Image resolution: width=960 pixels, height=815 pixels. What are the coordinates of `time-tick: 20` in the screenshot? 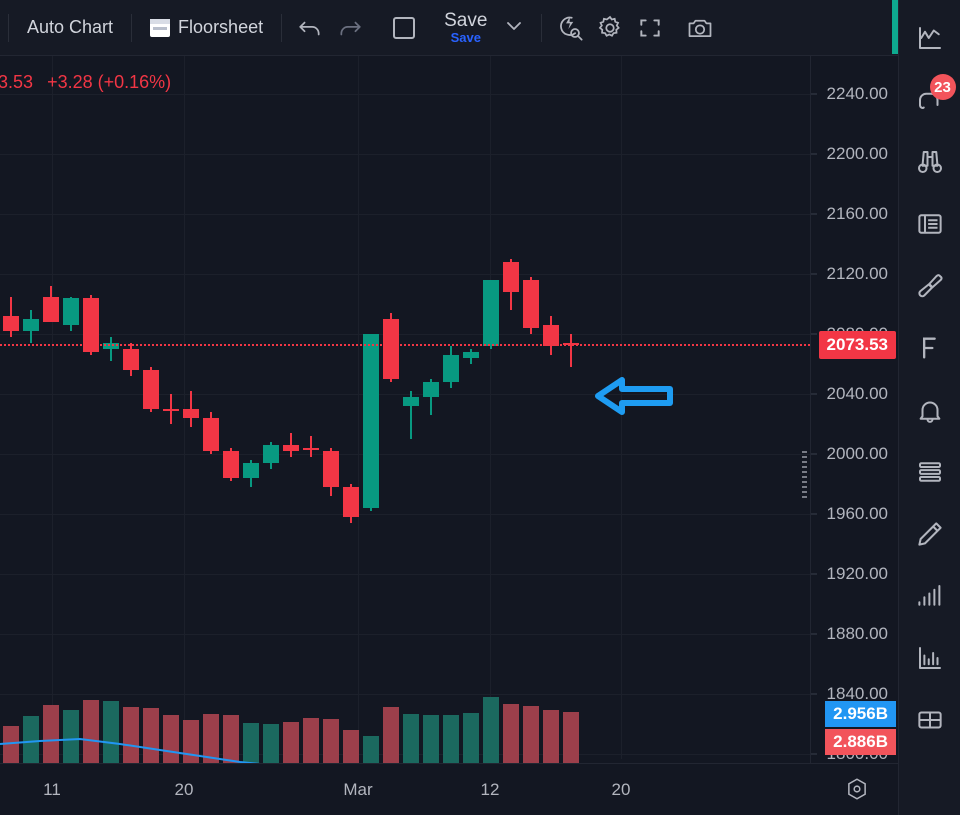 It's located at (621, 789).